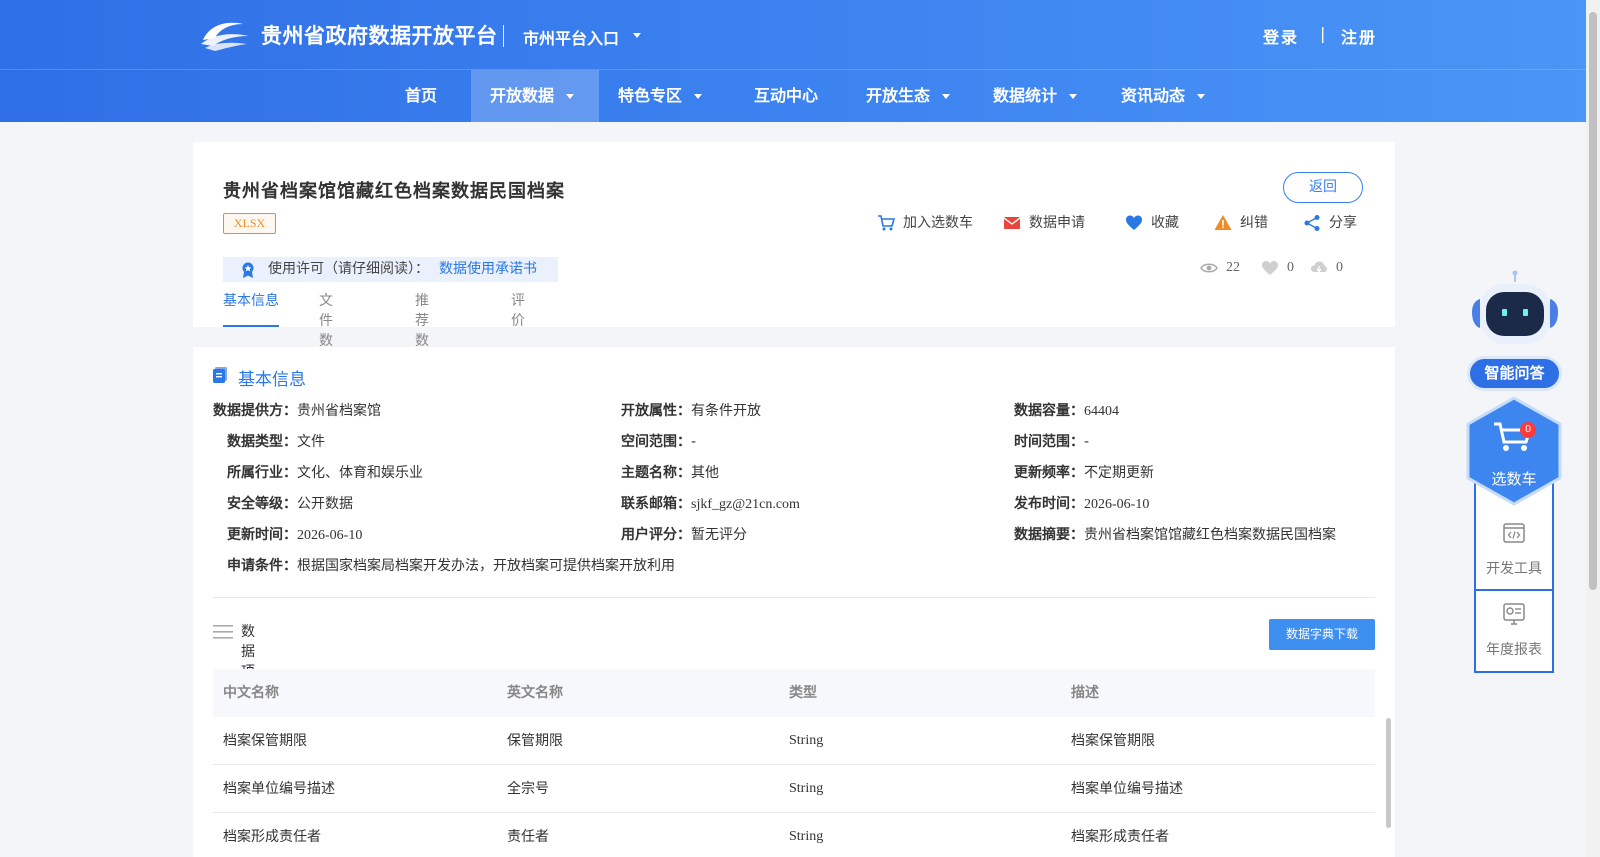  What do you see at coordinates (710, 504) in the screenshot?
I see `info-contact-email: 联系邮箱：sjkf_gz@21cn.com` at bounding box center [710, 504].